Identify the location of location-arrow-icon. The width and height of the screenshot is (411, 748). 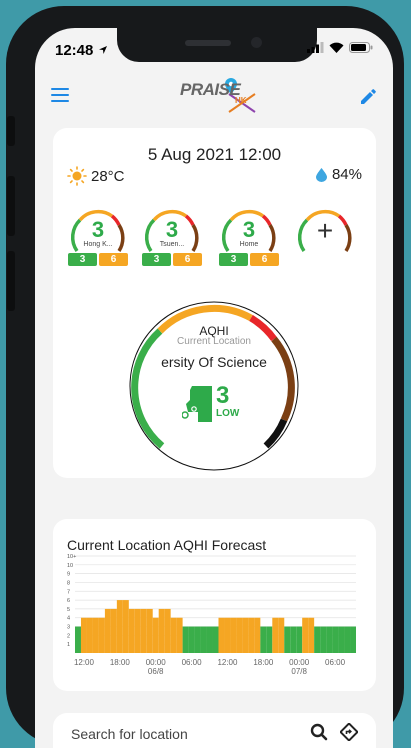
(102, 50).